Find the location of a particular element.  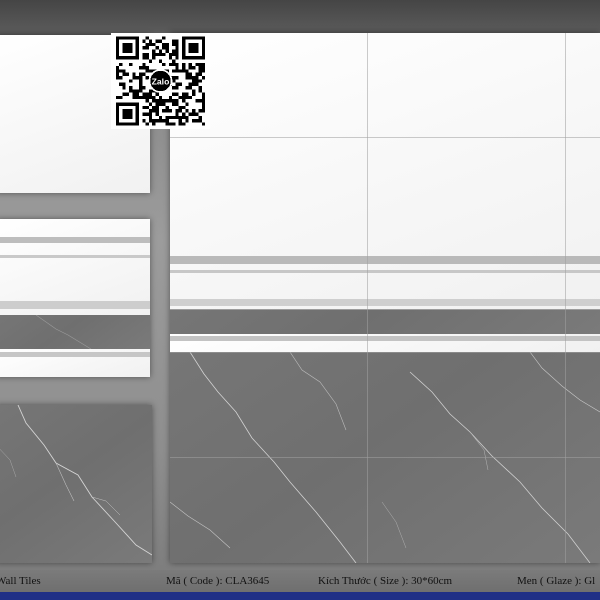

zalo-badge-label: Zalo is located at coordinates (161, 82).